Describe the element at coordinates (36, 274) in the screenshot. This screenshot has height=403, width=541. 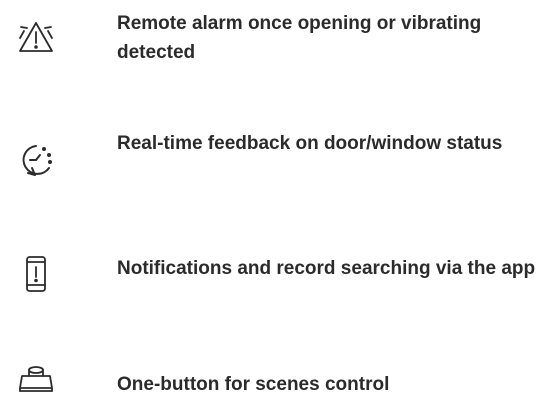
I see `smartphone-alert-icon` at that location.